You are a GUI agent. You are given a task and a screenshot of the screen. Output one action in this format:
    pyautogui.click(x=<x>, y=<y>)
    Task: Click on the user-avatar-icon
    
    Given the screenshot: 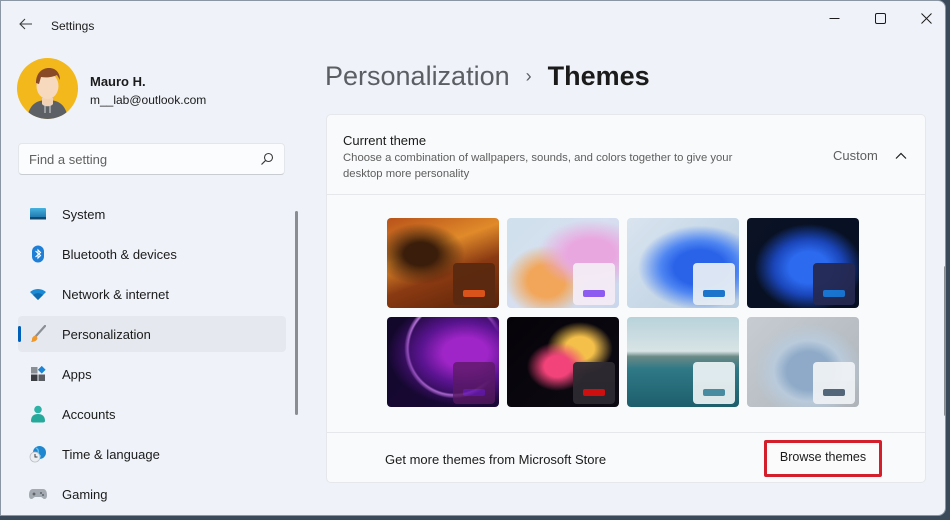 What is the action you would take?
    pyautogui.click(x=47, y=93)
    